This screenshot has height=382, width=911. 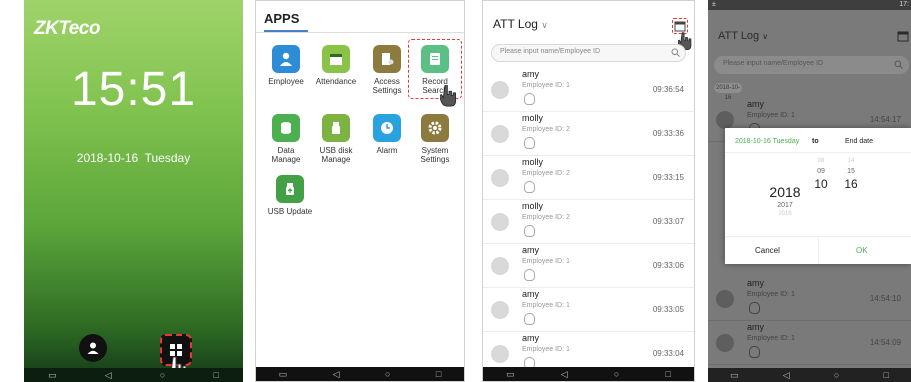 I want to click on clock-icon, so click(x=387, y=128).